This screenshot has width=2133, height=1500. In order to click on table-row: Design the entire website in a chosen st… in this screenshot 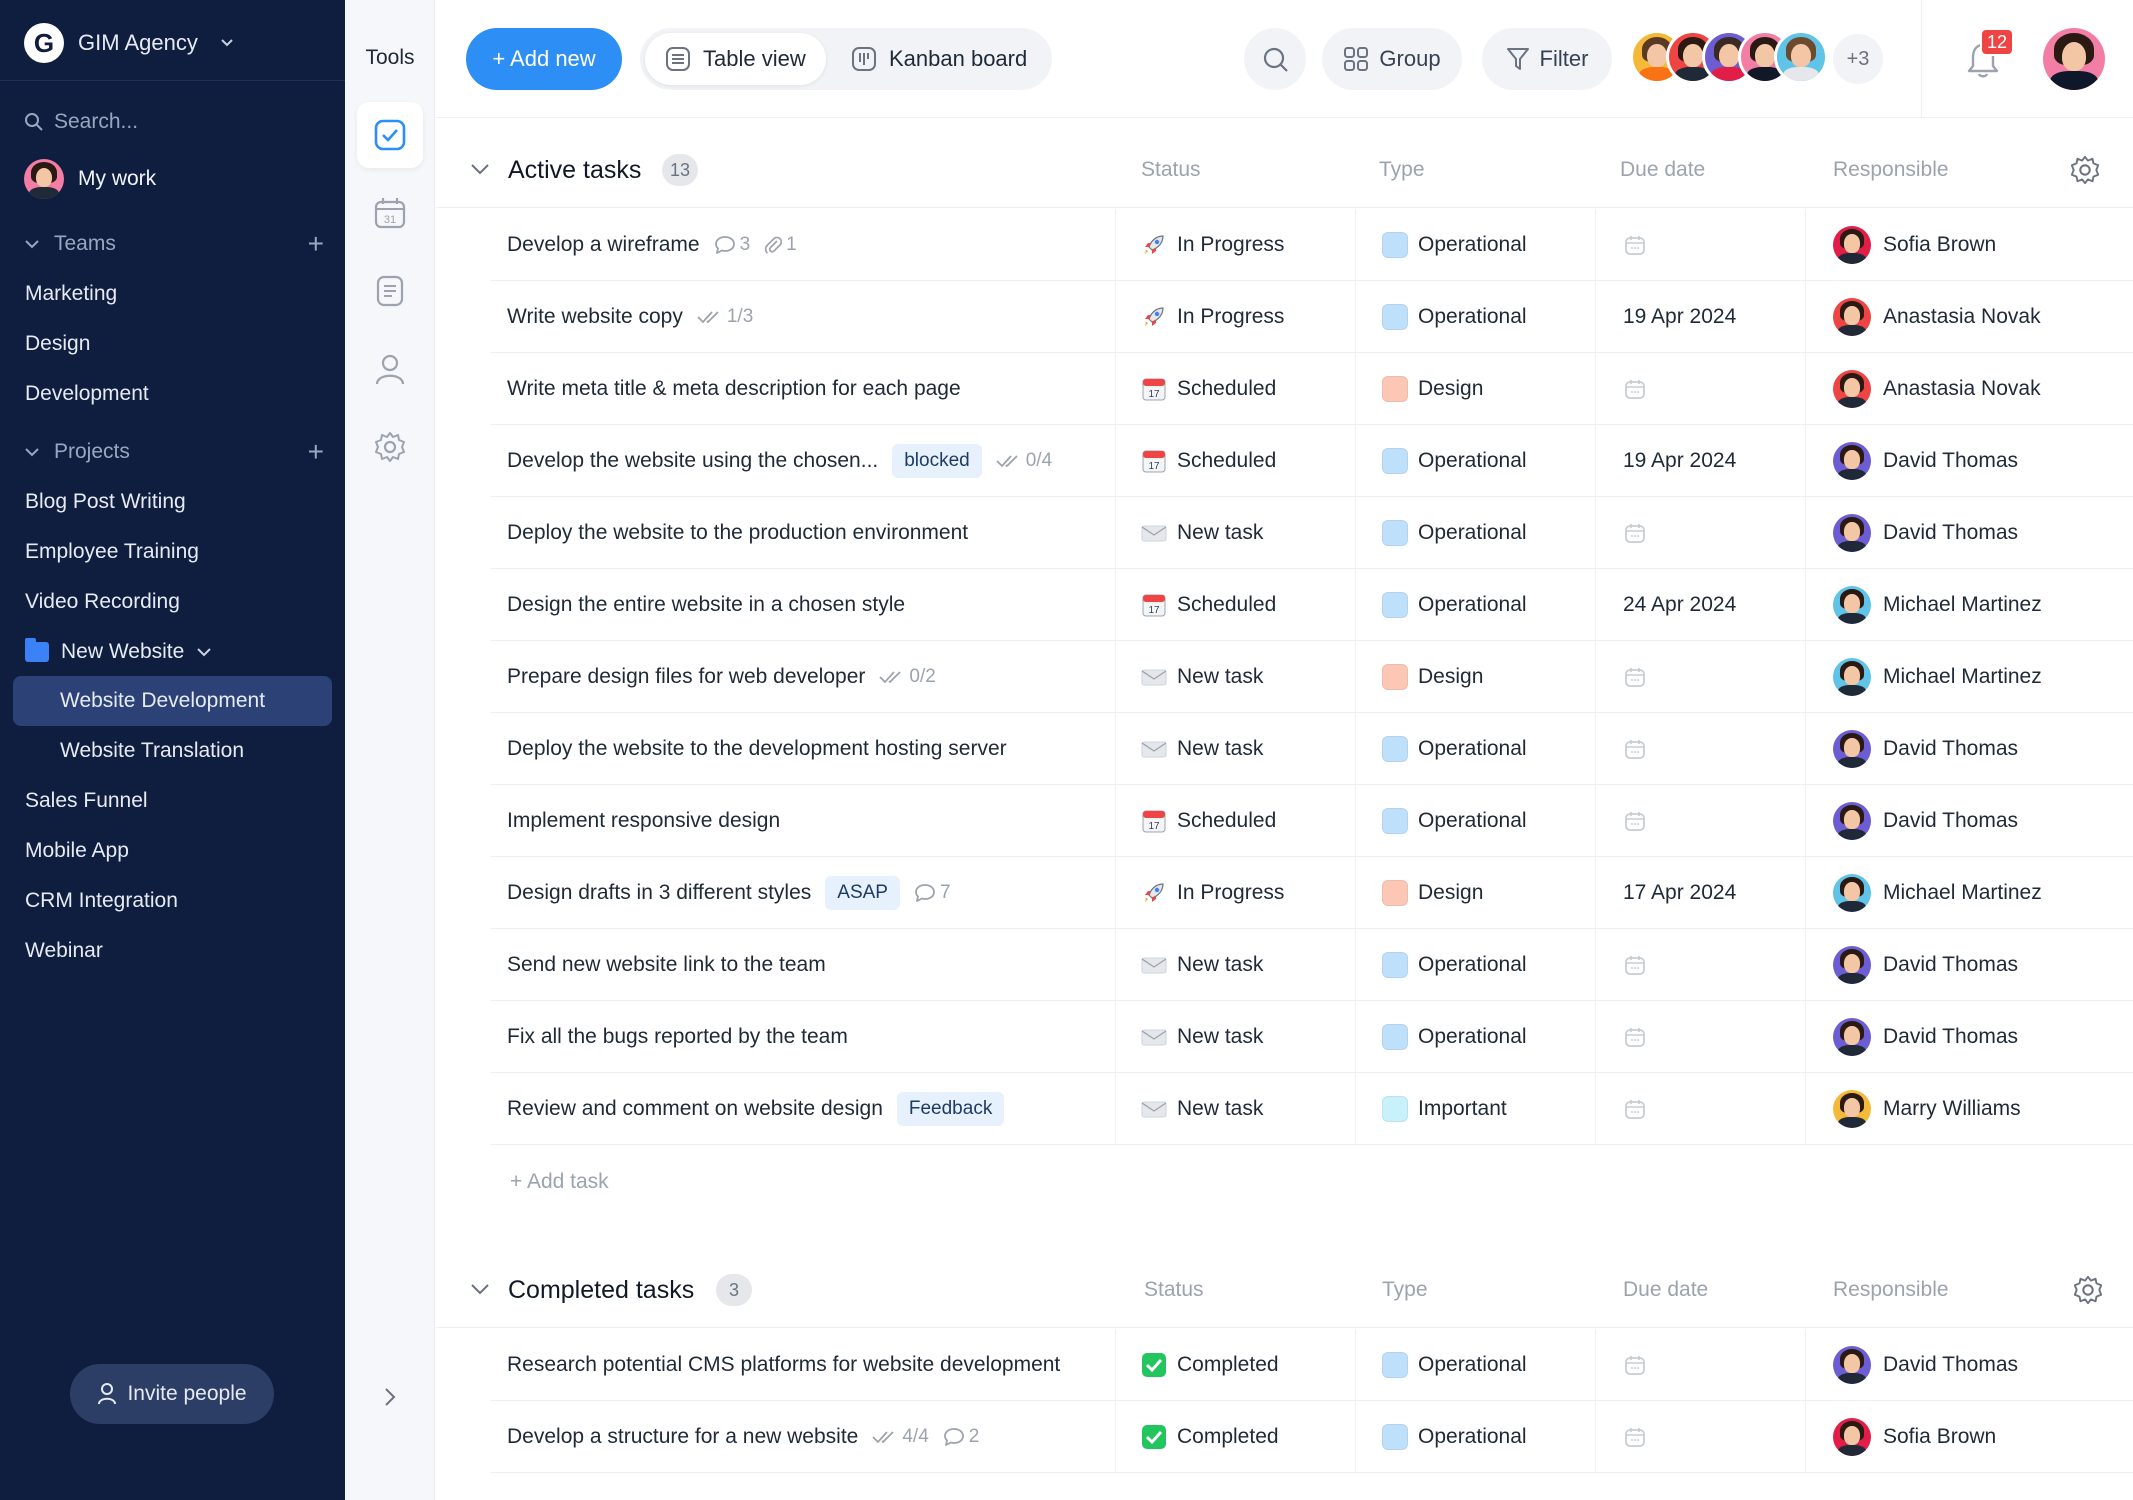, I will do `click(1312, 605)`.